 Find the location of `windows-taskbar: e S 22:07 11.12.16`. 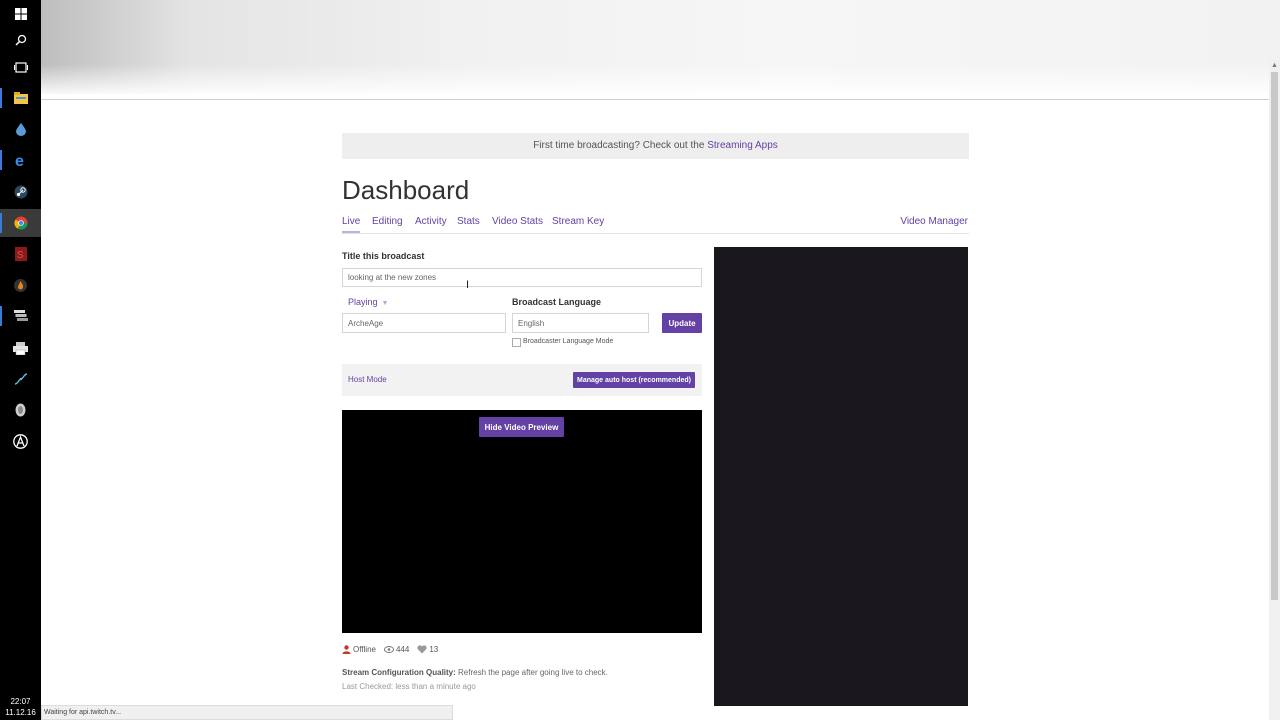

windows-taskbar: e S 22:07 11.12.16 is located at coordinates (20, 360).